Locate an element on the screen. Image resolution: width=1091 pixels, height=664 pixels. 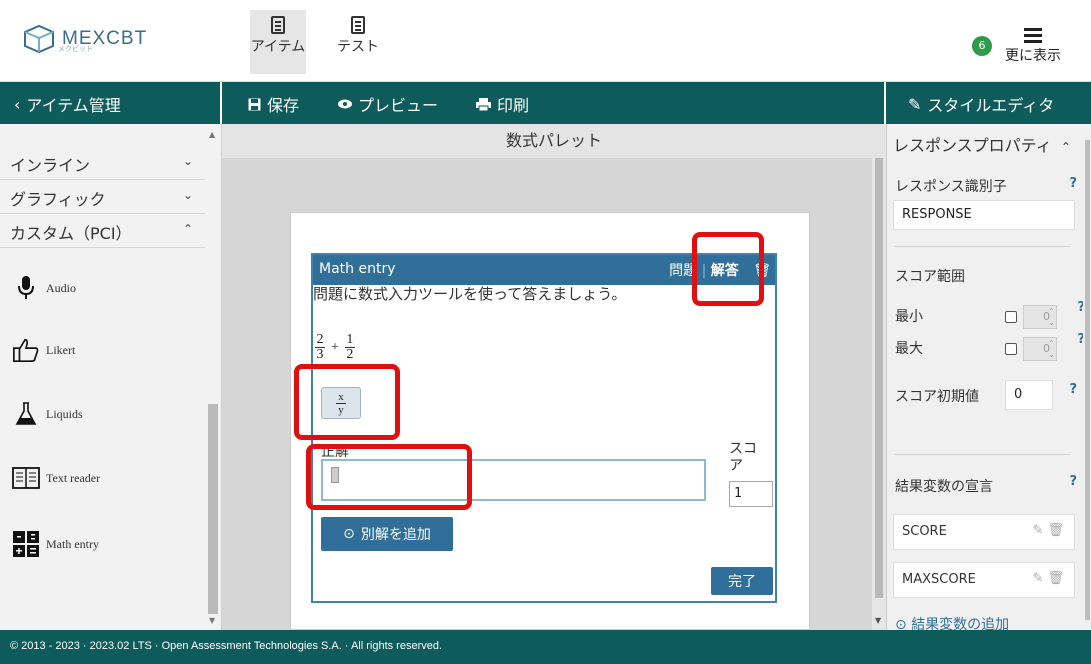
section-graphic: グラフィック ⌄ is located at coordinates (102, 197).